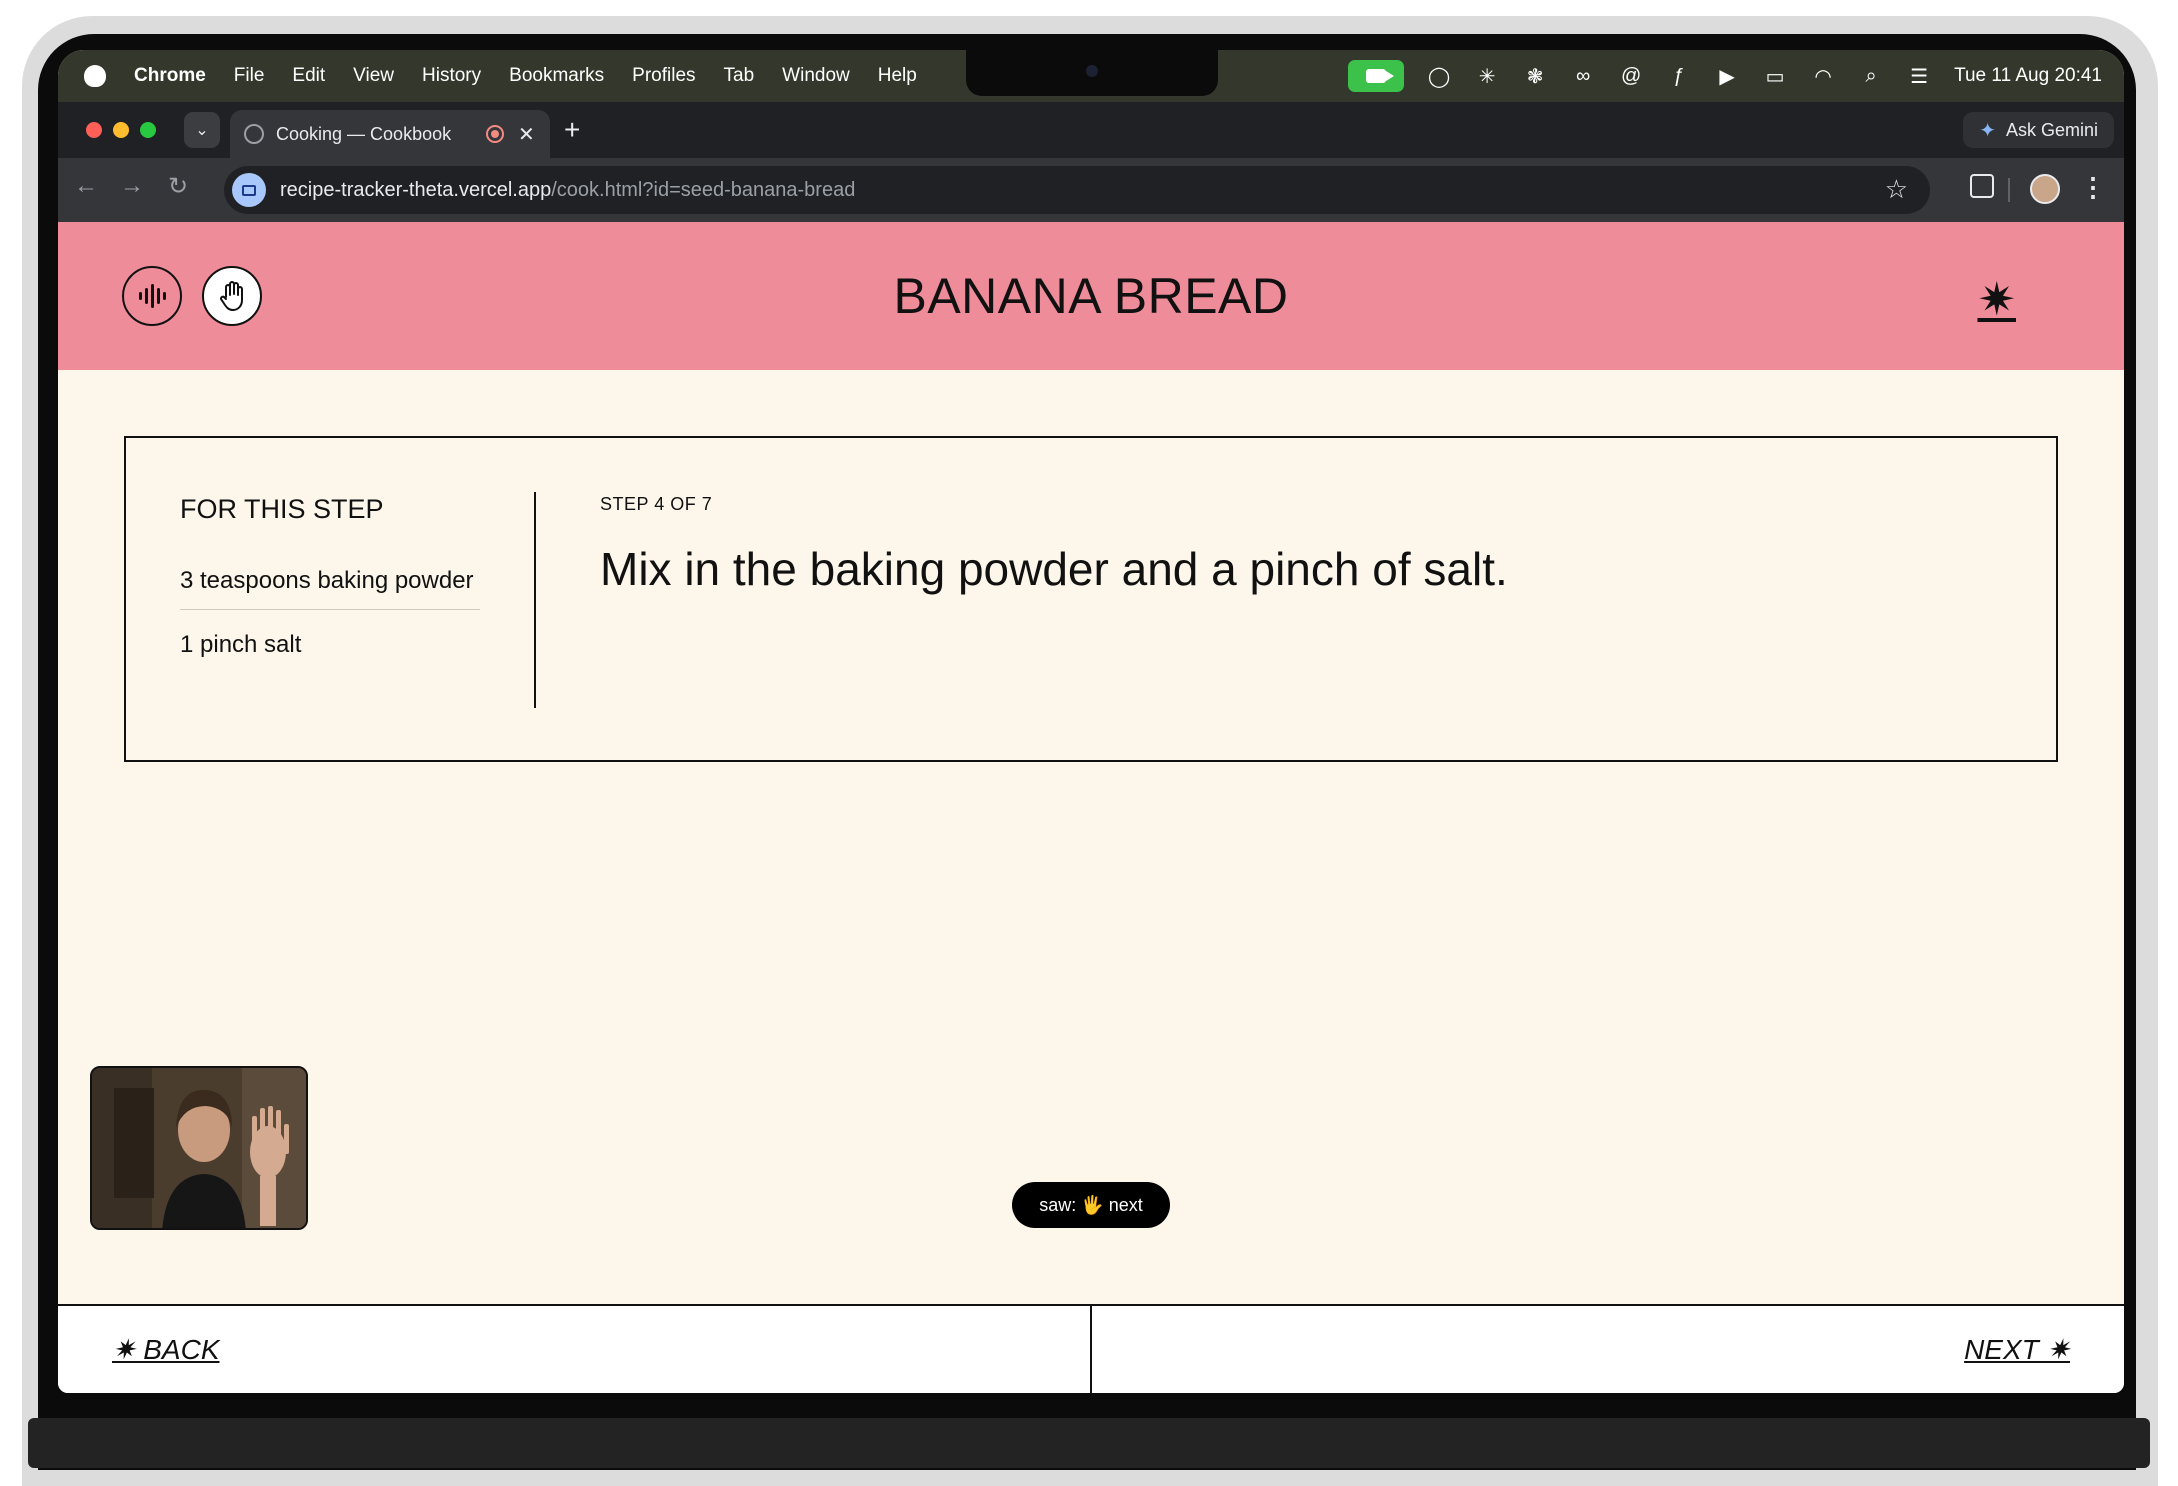 Image resolution: width=2178 pixels, height=1486 pixels. Describe the element at coordinates (1982, 186) in the screenshot. I see `extensions-puzzle-icon` at that location.